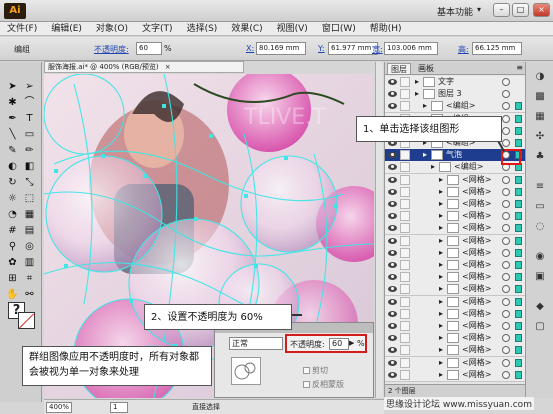 This screenshot has height=414, width=553. What do you see at coordinates (29, 119) in the screenshot?
I see `type-tool-icon: T` at bounding box center [29, 119].